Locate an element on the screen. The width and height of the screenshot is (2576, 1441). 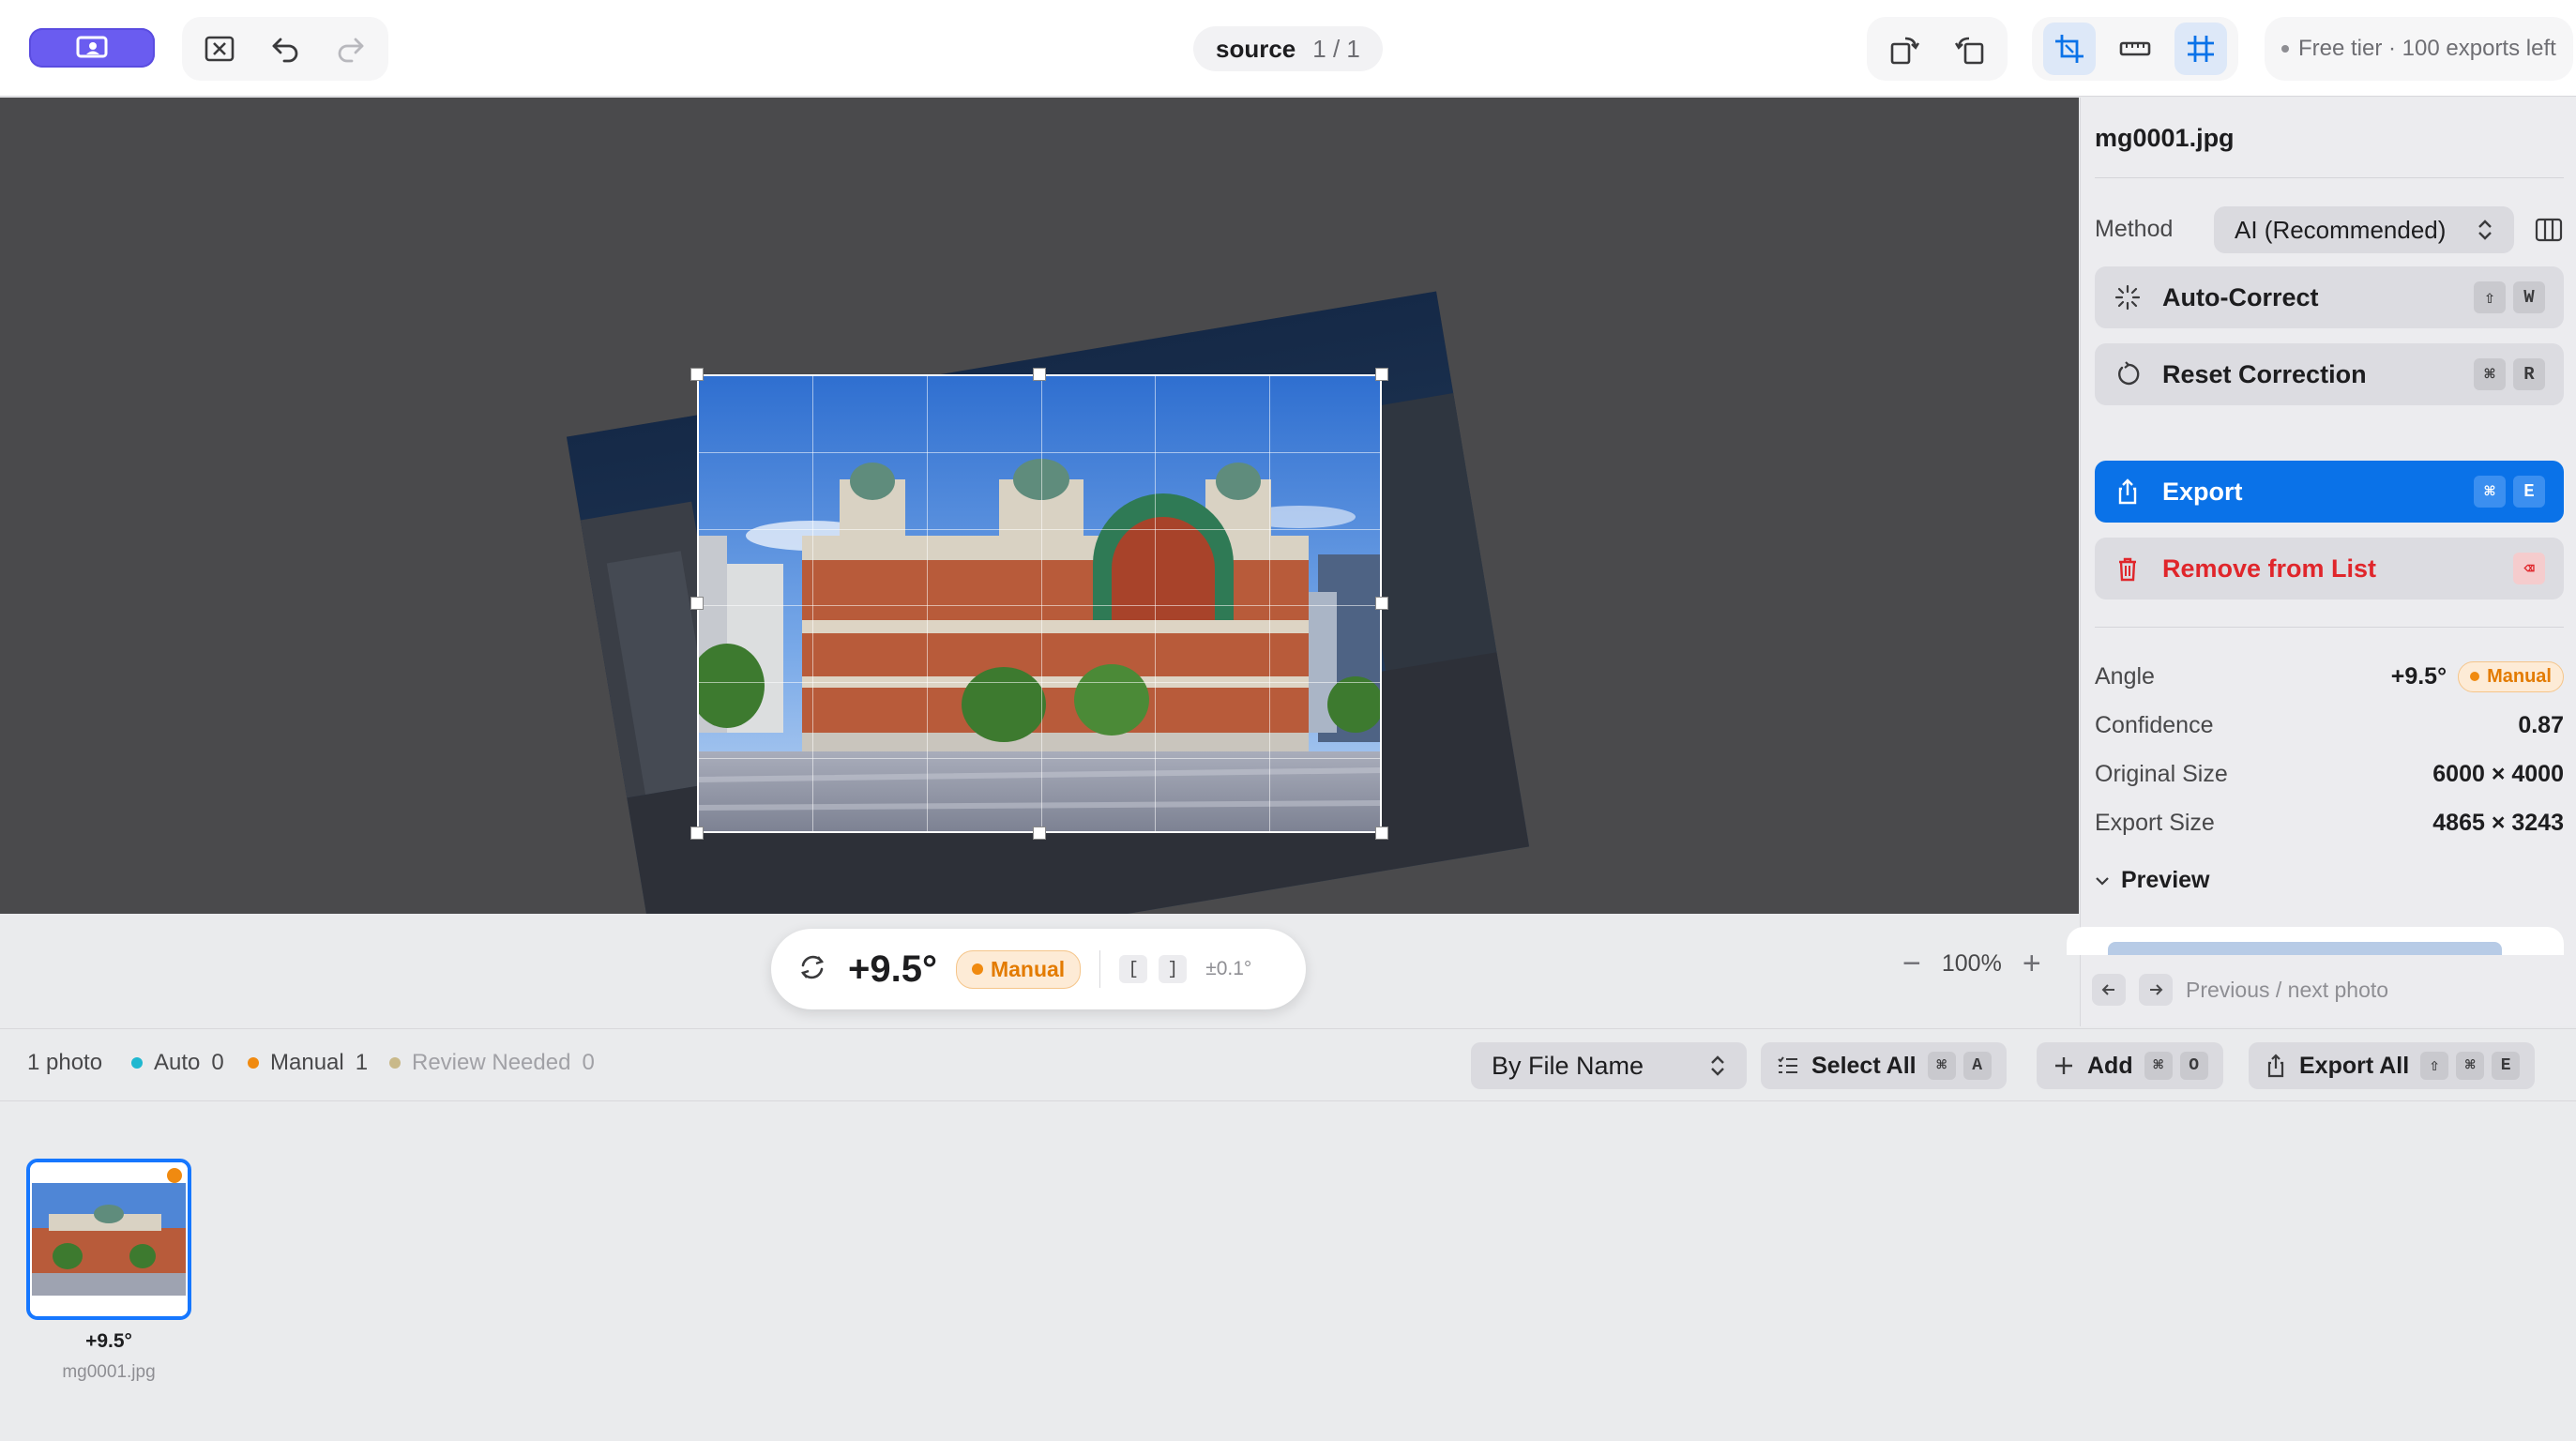
info-key: Confidence is located at coordinates (2154, 724).